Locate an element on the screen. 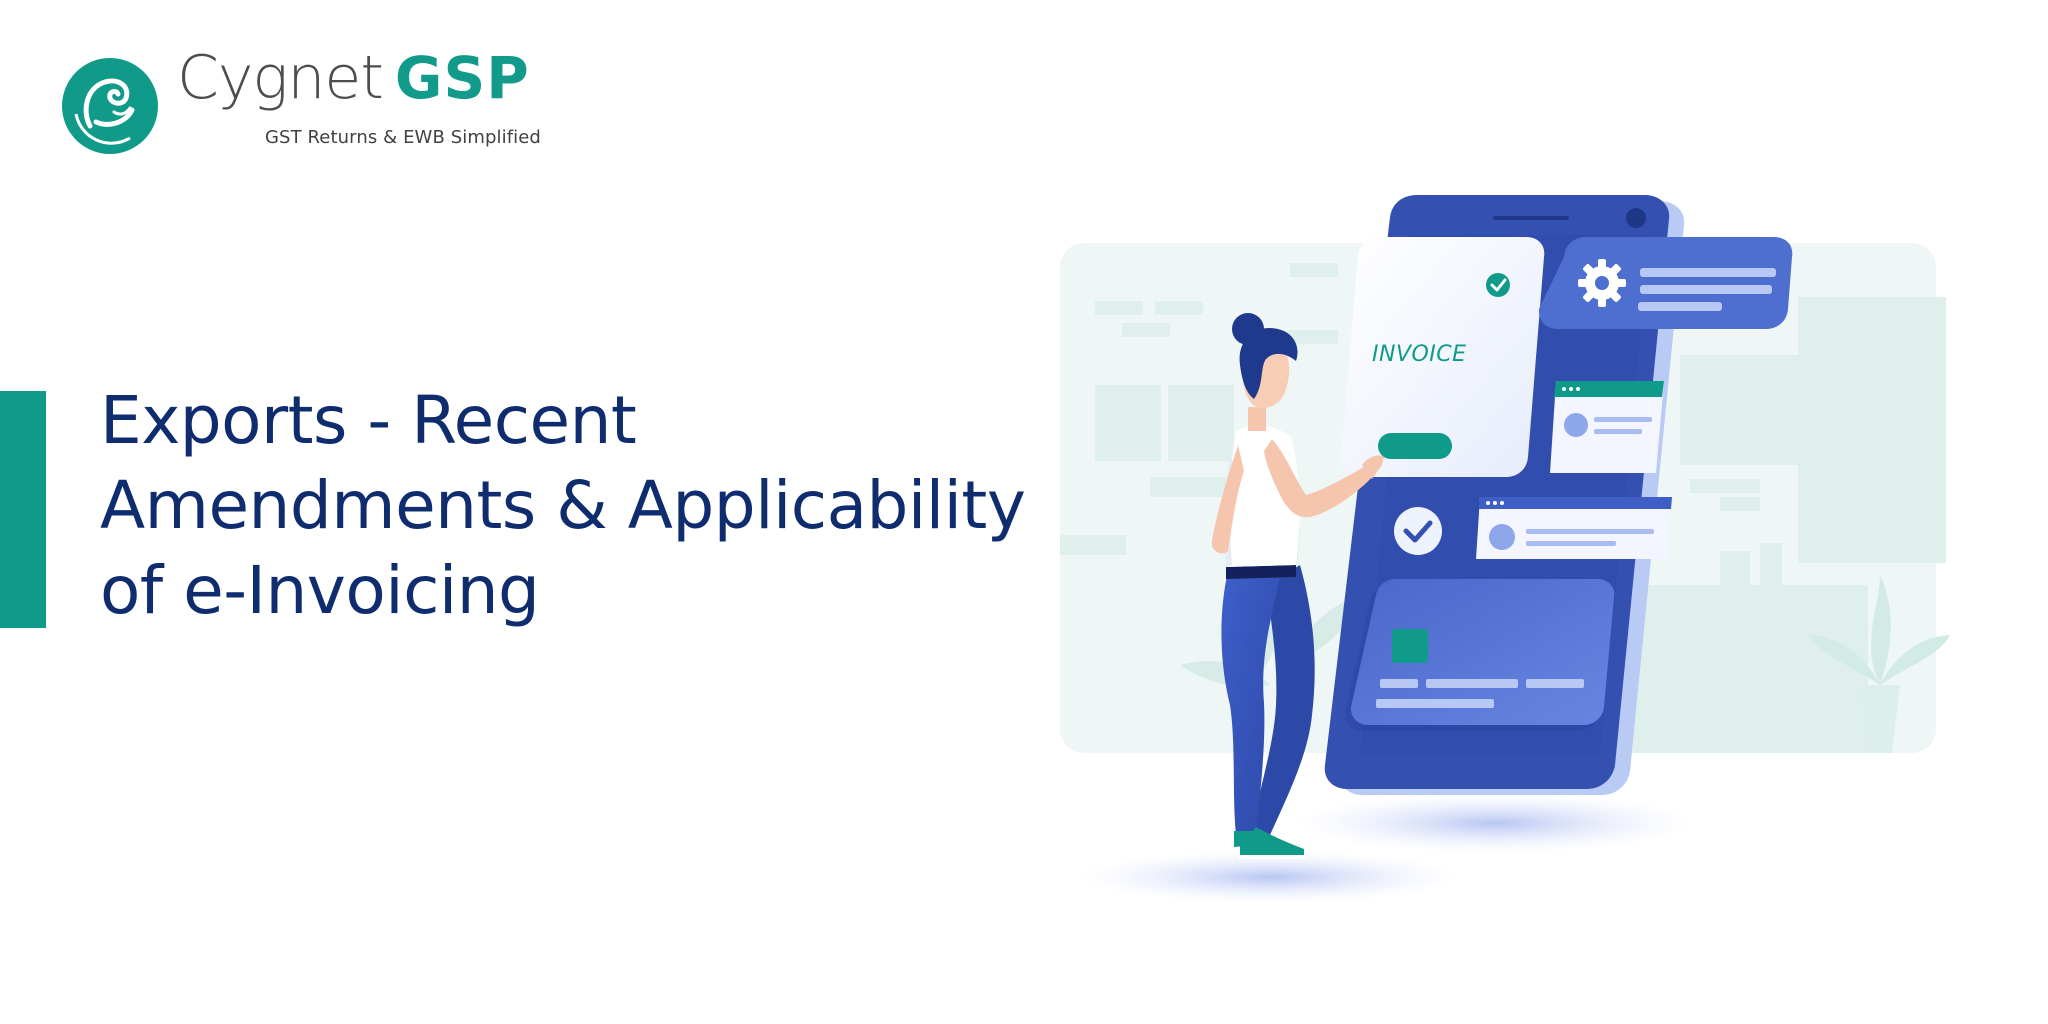 The height and width of the screenshot is (1024, 2048). brand-logo: Cygnet GSP GST Returns & EWB Simplified is located at coordinates (300, 105).